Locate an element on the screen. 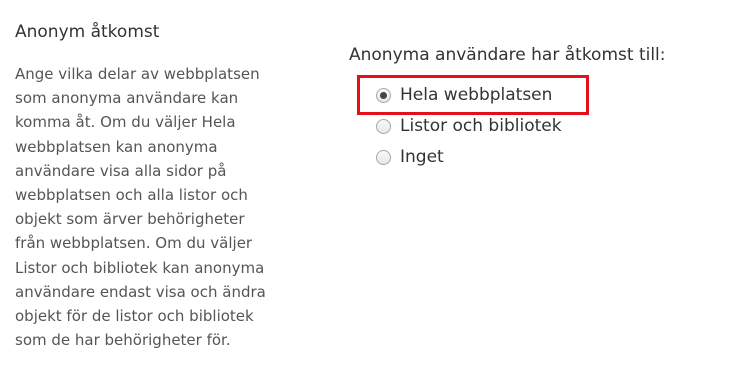 This screenshot has width=750, height=379. description-line: som de har behörigheter för. is located at coordinates (123, 340).